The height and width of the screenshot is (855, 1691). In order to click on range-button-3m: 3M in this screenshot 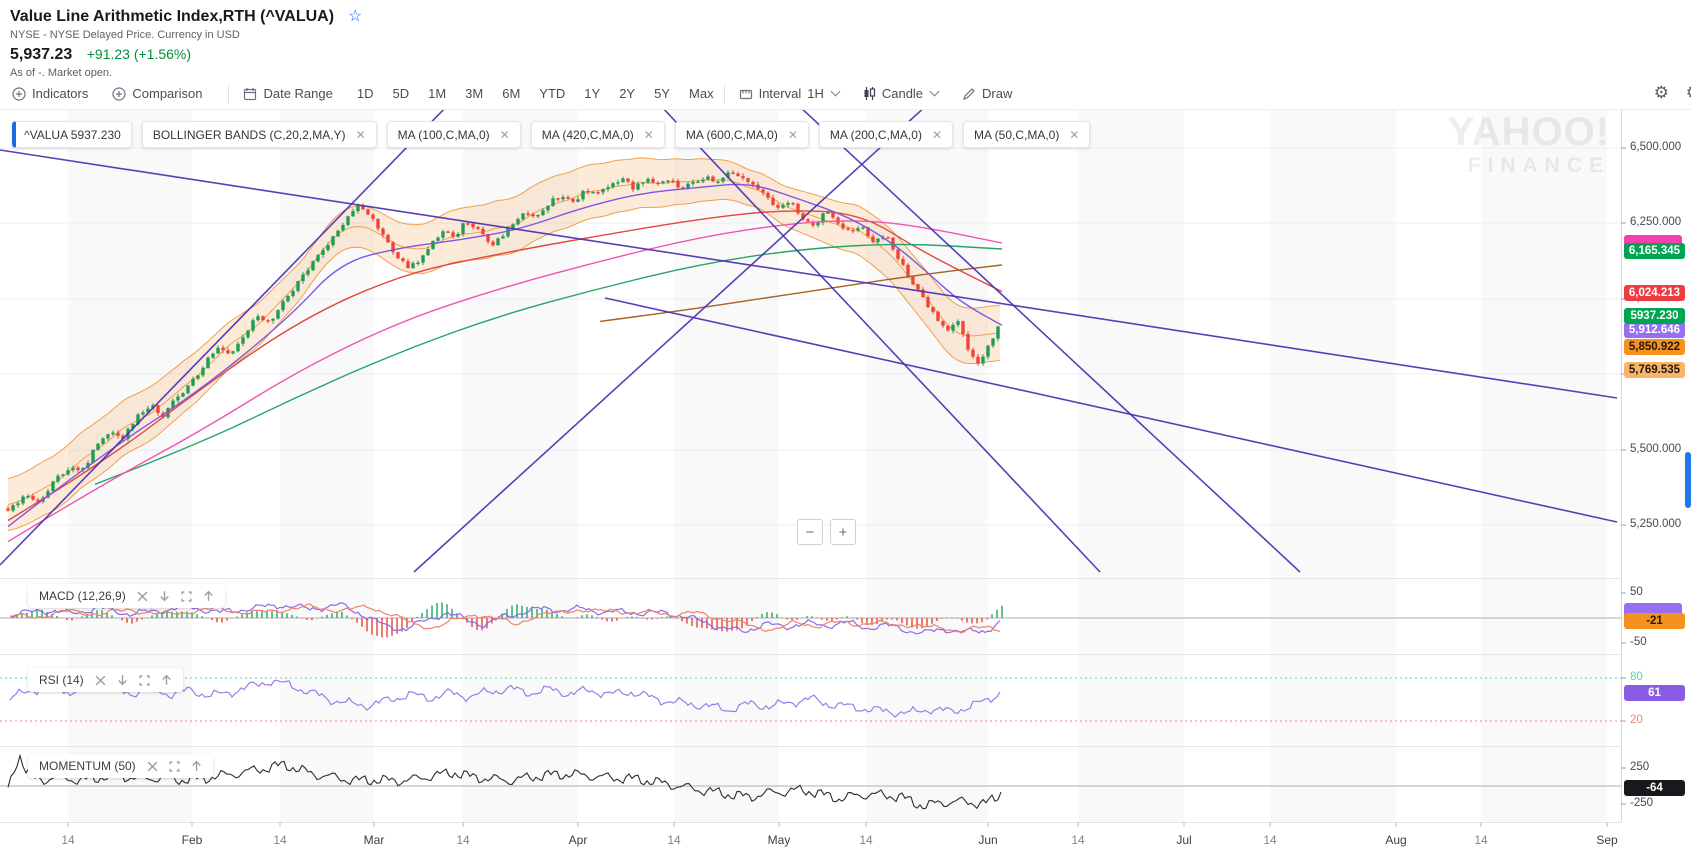, I will do `click(474, 93)`.